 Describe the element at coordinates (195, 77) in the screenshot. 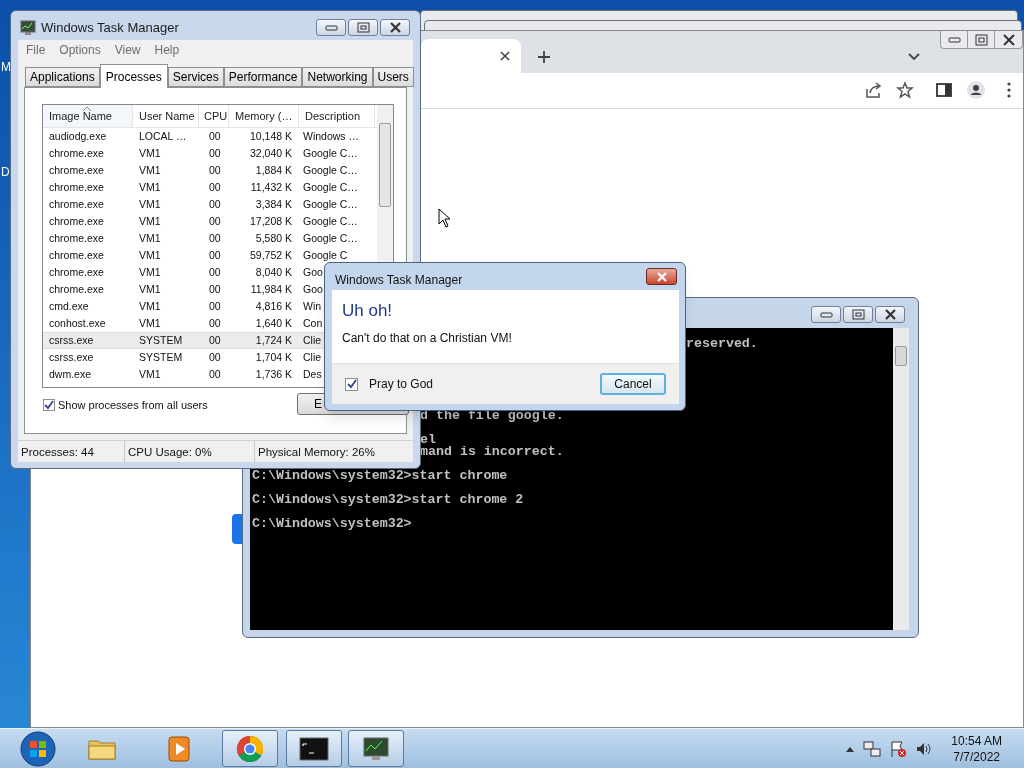

I see `tab: Services` at that location.